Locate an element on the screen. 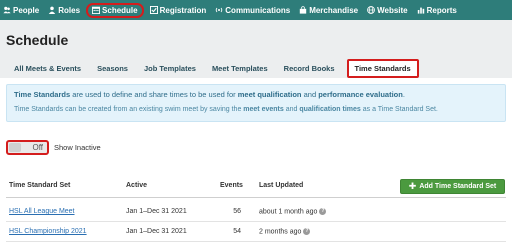 The image size is (512, 245). nav-item-website: Website is located at coordinates (387, 10).